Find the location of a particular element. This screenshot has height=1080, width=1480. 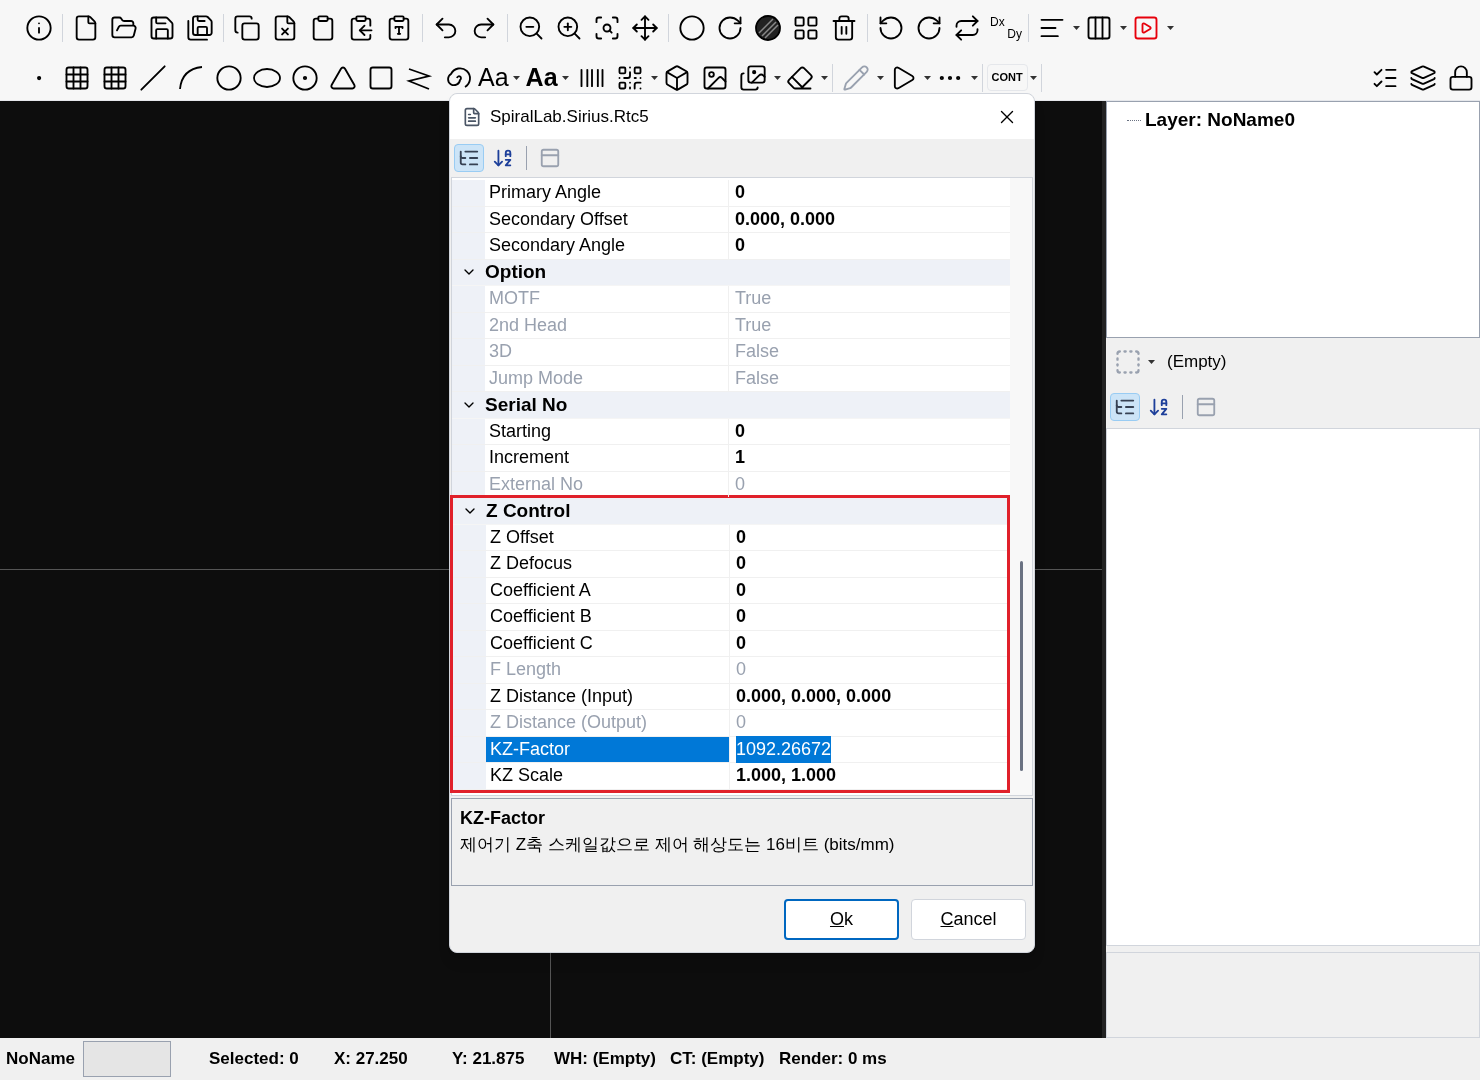

description-text: 제어기 Z축 스케일값으로 제어 해상도는 16비트 (bits/mm) is located at coordinates (678, 845).